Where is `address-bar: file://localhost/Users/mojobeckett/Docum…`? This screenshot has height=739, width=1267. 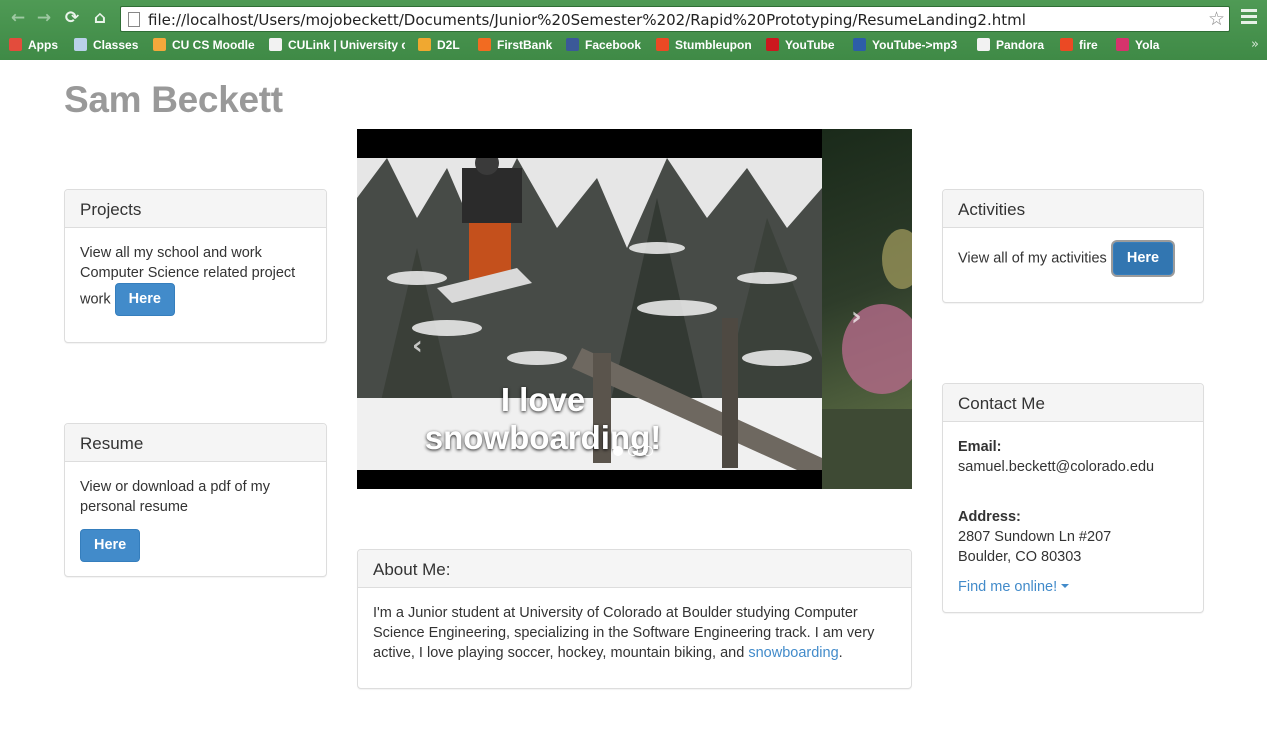
address-bar: file://localhost/Users/mojobeckett/Docum… is located at coordinates (675, 19).